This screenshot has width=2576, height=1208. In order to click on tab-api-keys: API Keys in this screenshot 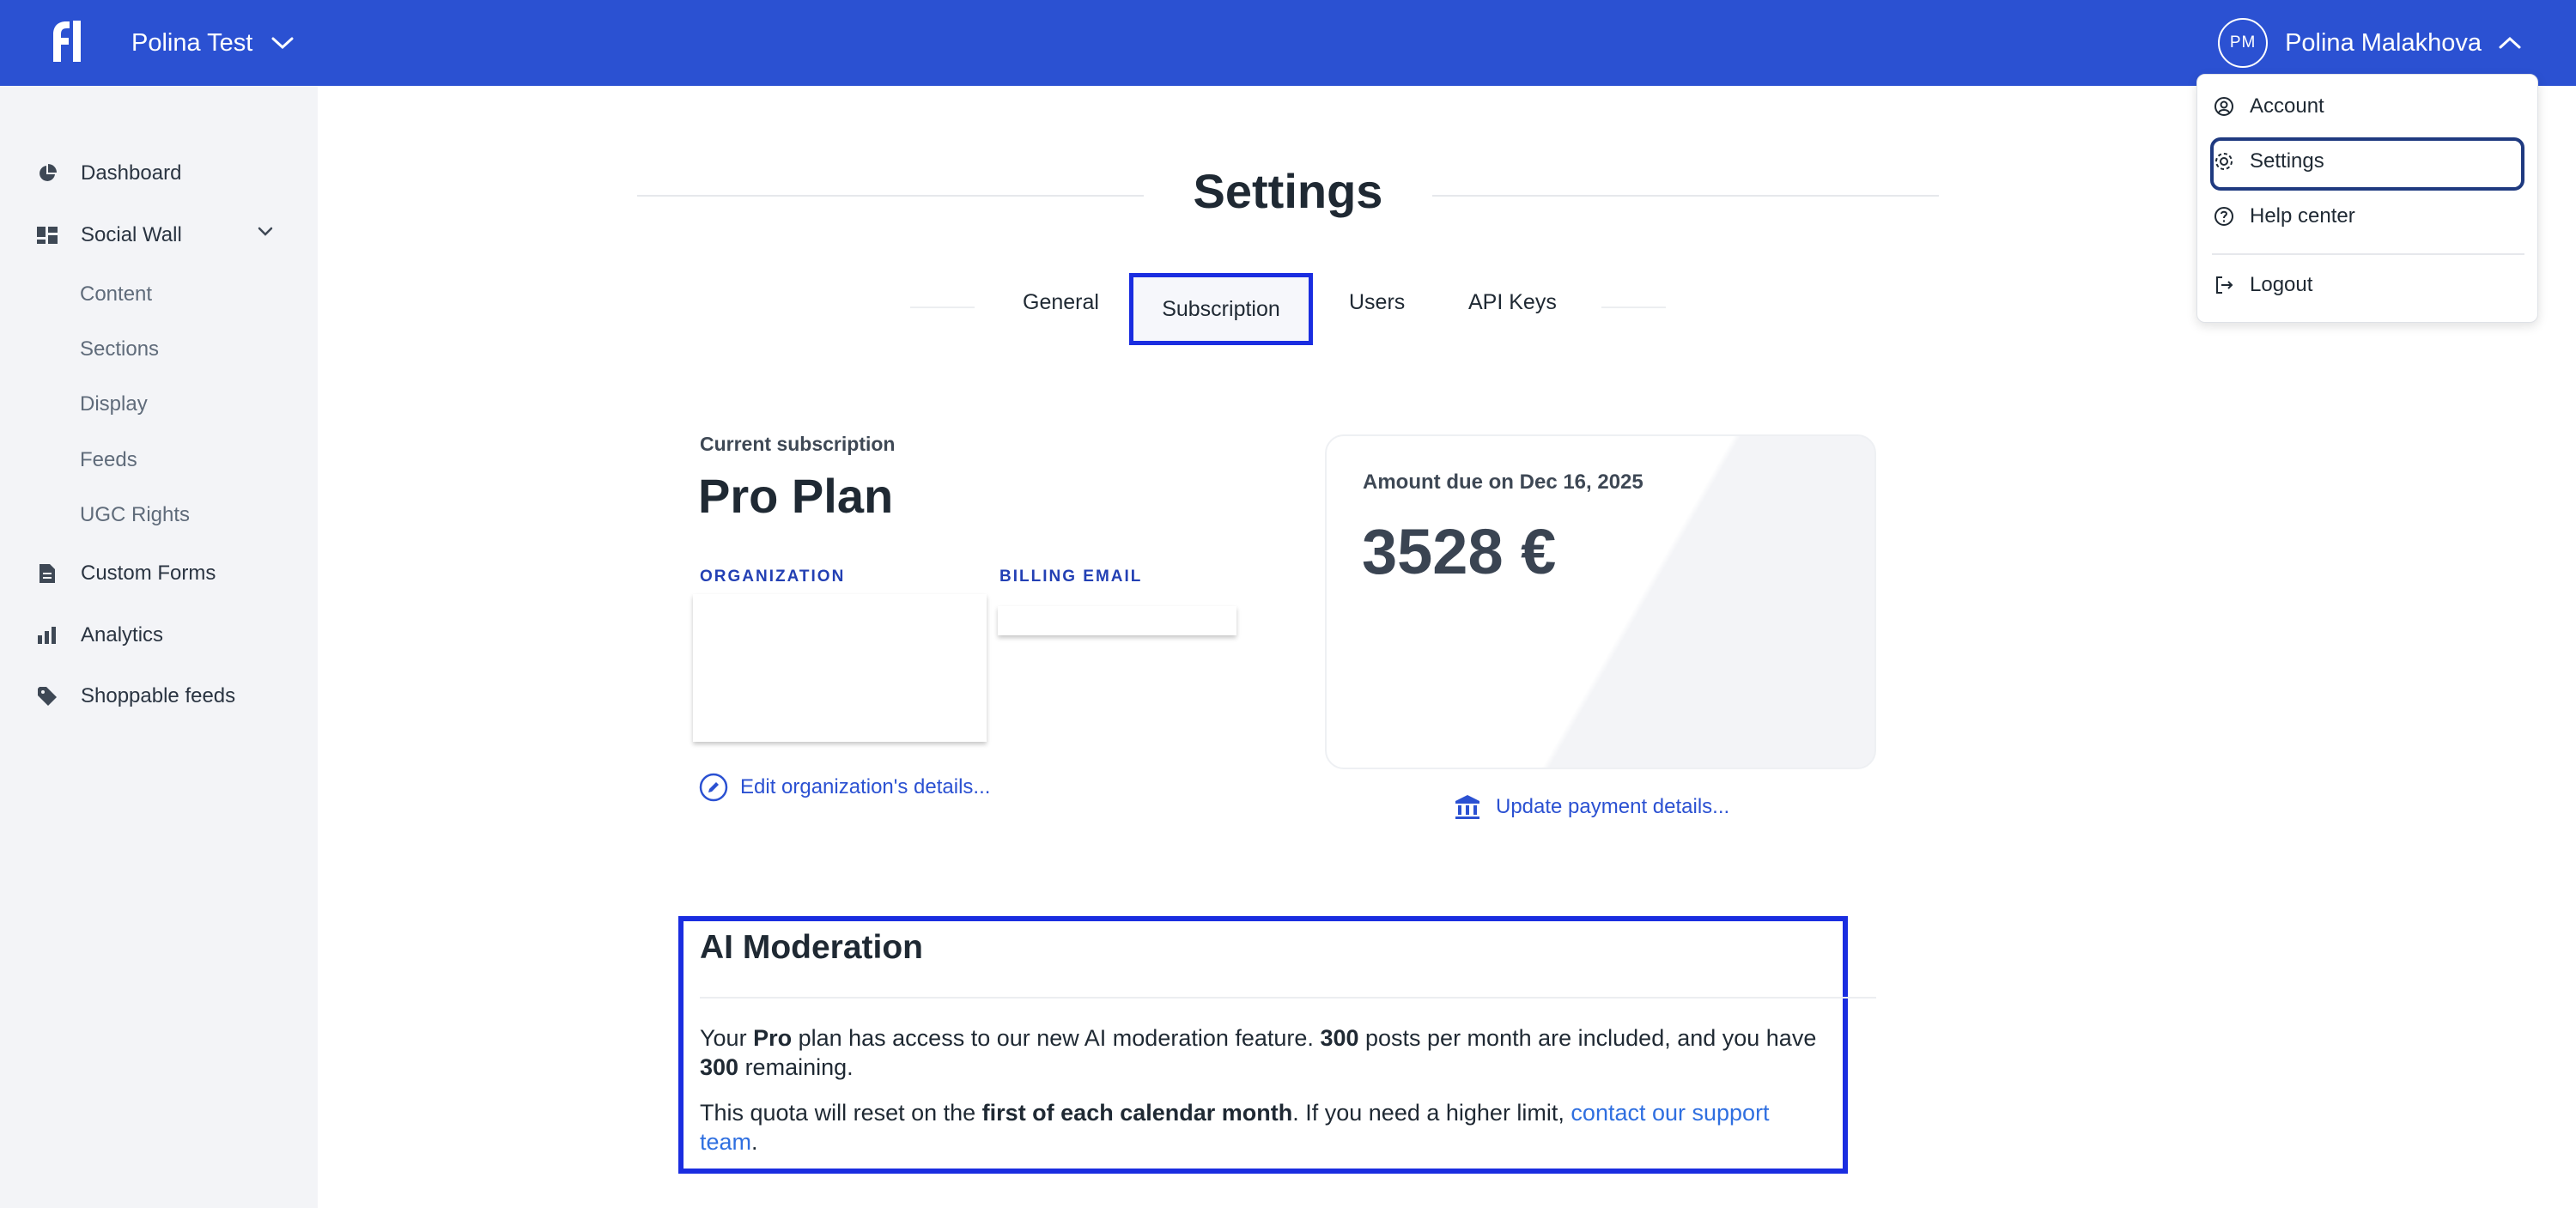, I will do `click(1513, 302)`.